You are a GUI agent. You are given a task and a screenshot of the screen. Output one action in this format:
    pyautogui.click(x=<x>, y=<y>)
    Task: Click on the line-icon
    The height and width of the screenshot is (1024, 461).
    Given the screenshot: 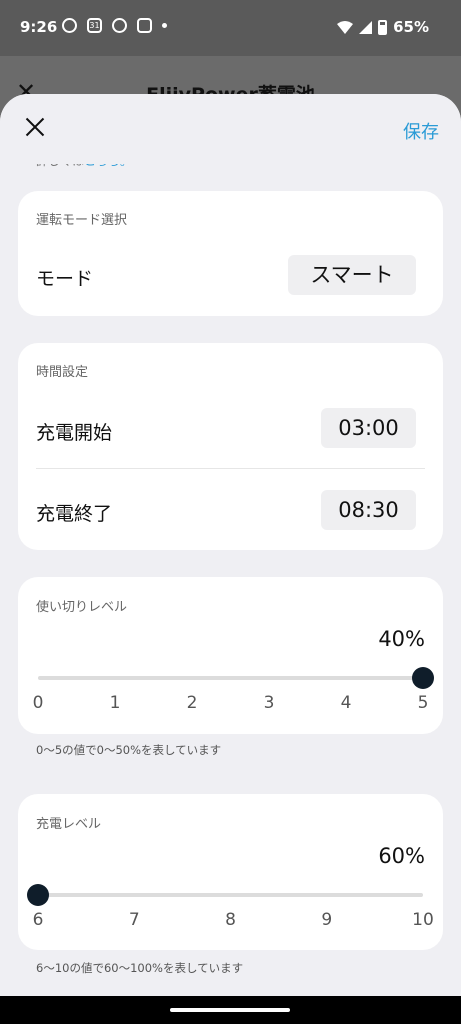 What is the action you would take?
    pyautogui.click(x=119, y=25)
    